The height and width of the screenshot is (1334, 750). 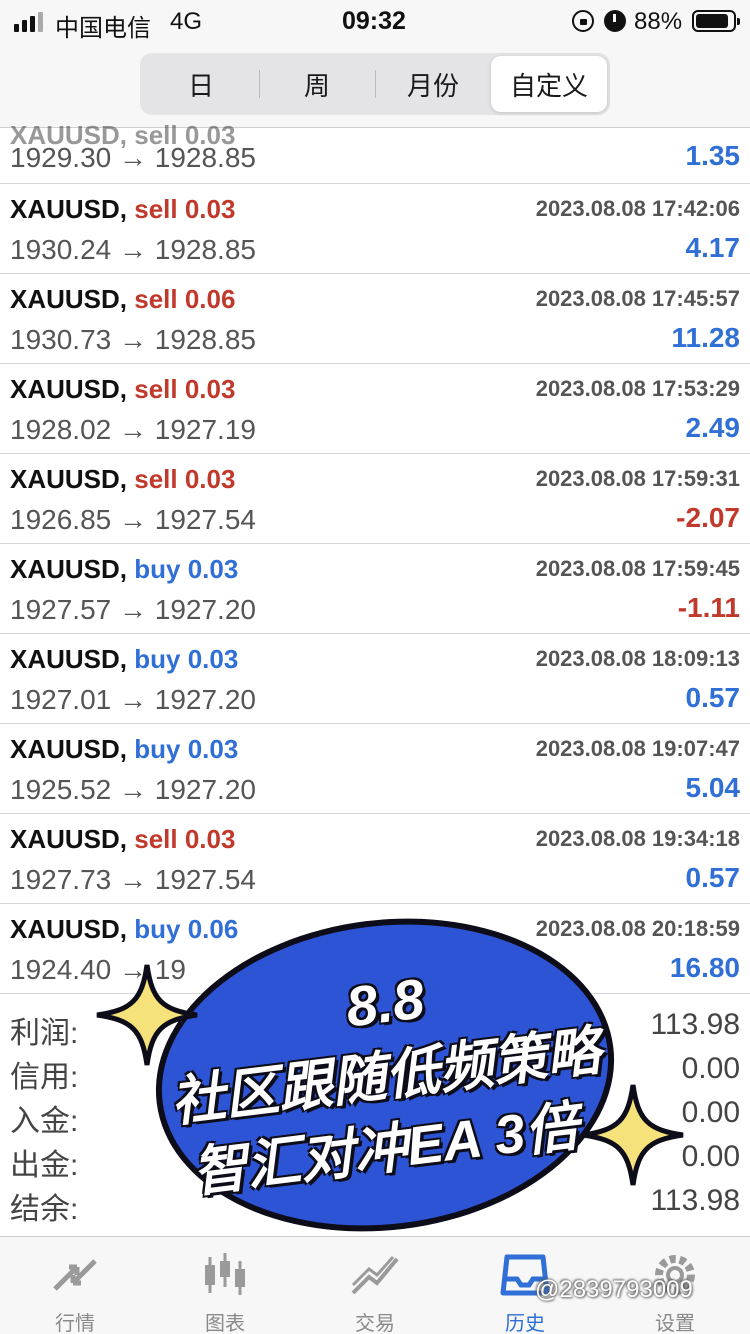 I want to click on watermark: @2839793009, so click(x=614, y=1289).